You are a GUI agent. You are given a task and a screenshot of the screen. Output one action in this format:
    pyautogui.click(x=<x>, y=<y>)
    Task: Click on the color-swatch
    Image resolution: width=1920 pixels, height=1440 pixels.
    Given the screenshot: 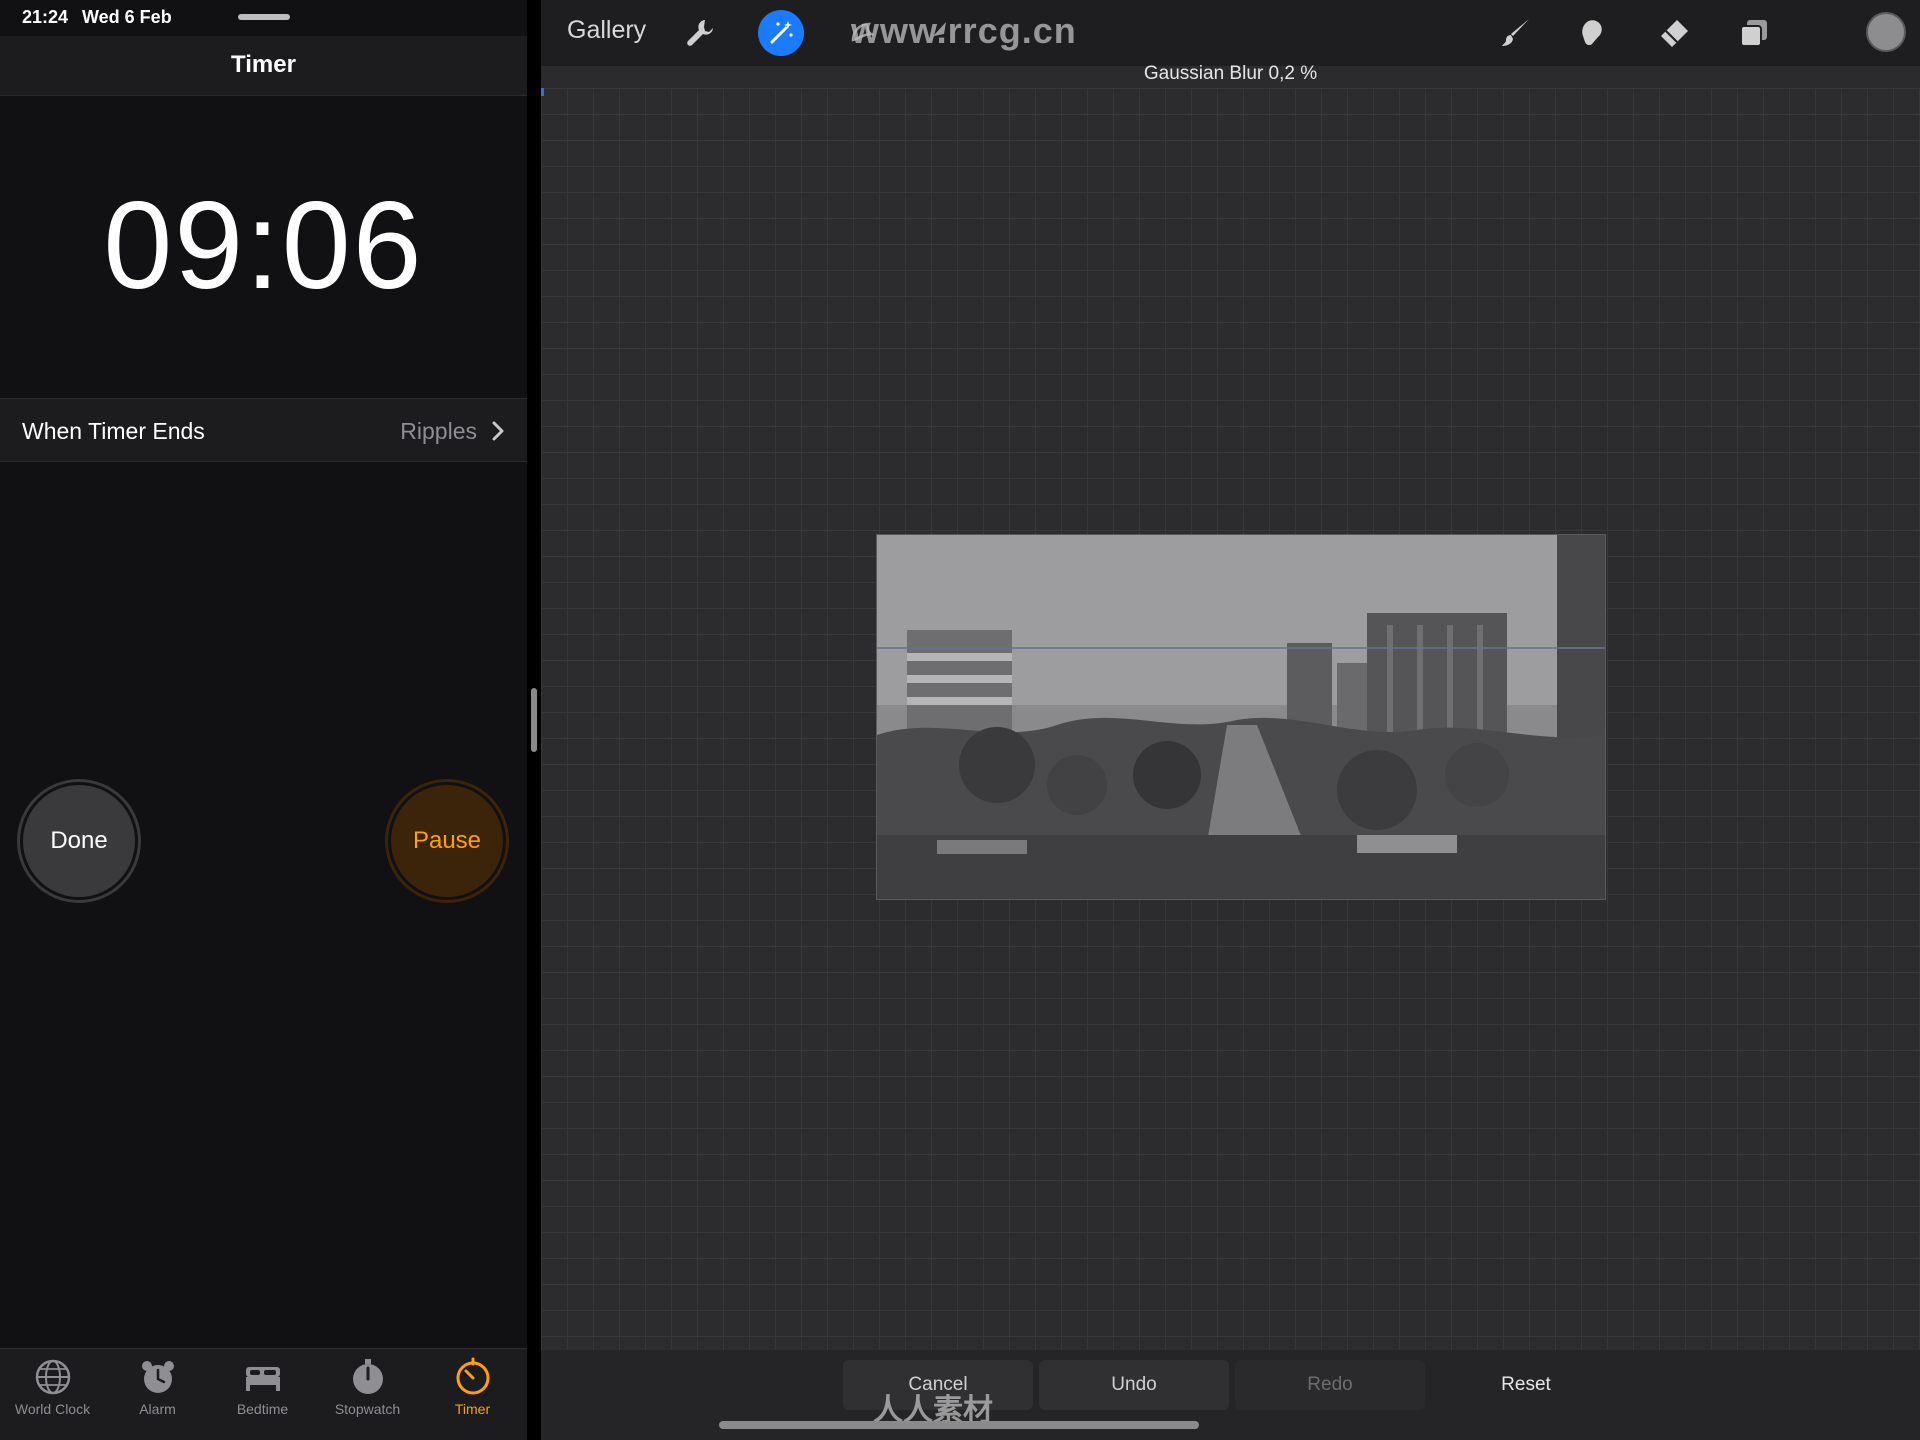 What is the action you would take?
    pyautogui.click(x=1886, y=32)
    